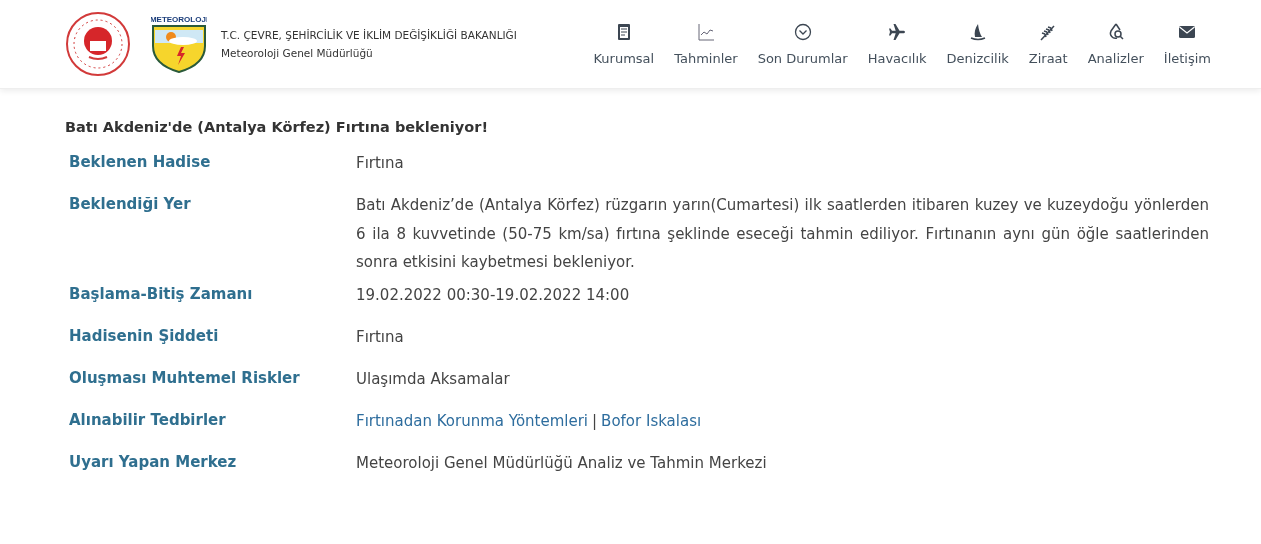  What do you see at coordinates (562, 463) in the screenshot?
I see `field-value: Meteoroloji Genel Müdürlüğü Analiz ve Tahmin Merkezi` at bounding box center [562, 463].